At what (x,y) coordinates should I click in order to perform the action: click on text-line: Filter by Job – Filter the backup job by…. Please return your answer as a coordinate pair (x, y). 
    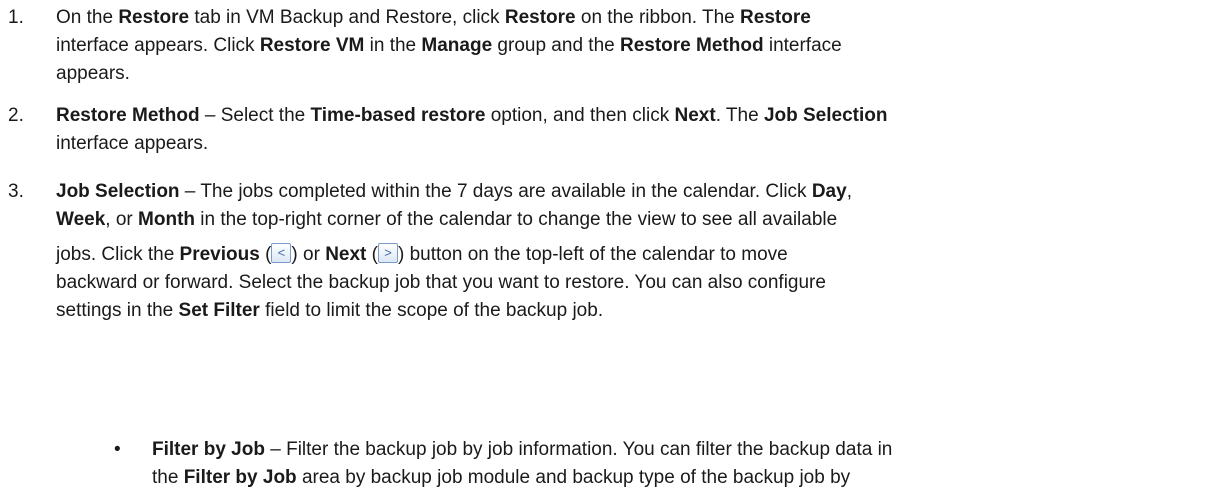
    Looking at the image, I should click on (672, 450).